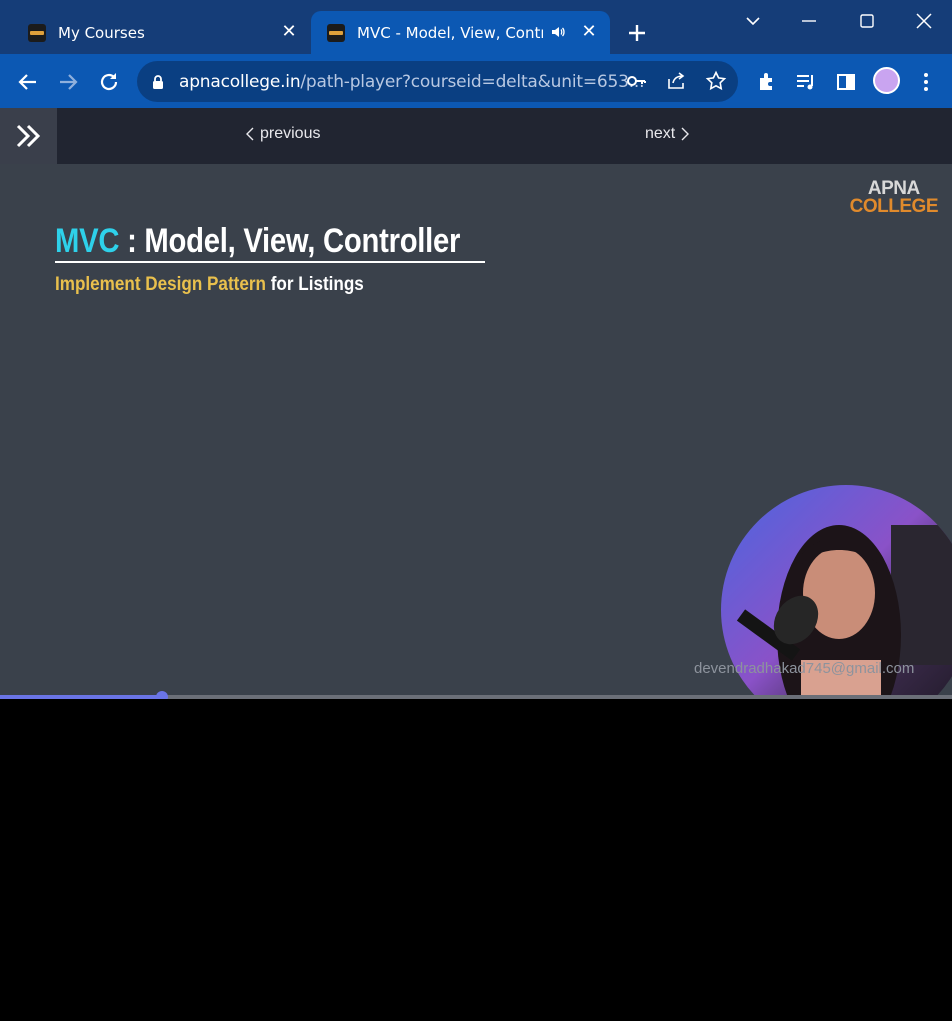 The height and width of the screenshot is (1021, 952). I want to click on logo-line-2: COLLEGE, so click(894, 206).